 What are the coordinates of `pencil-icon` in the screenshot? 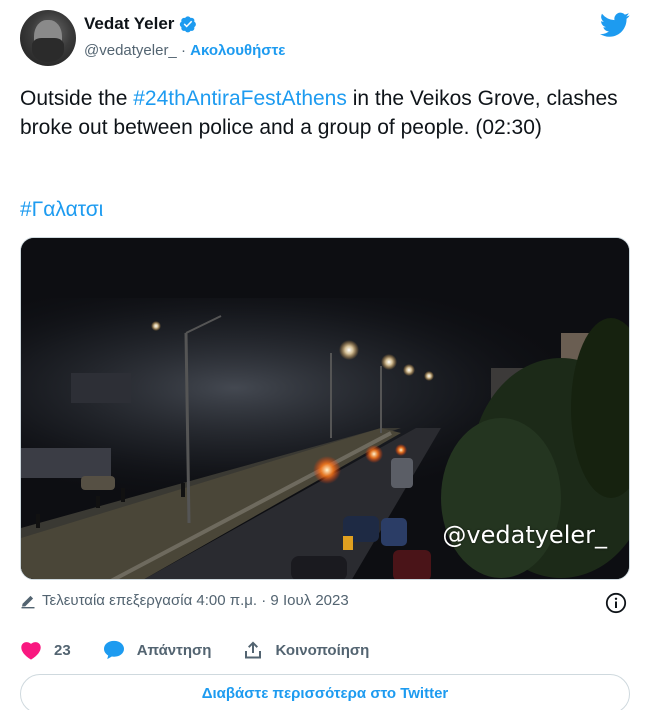 It's located at (28, 601).